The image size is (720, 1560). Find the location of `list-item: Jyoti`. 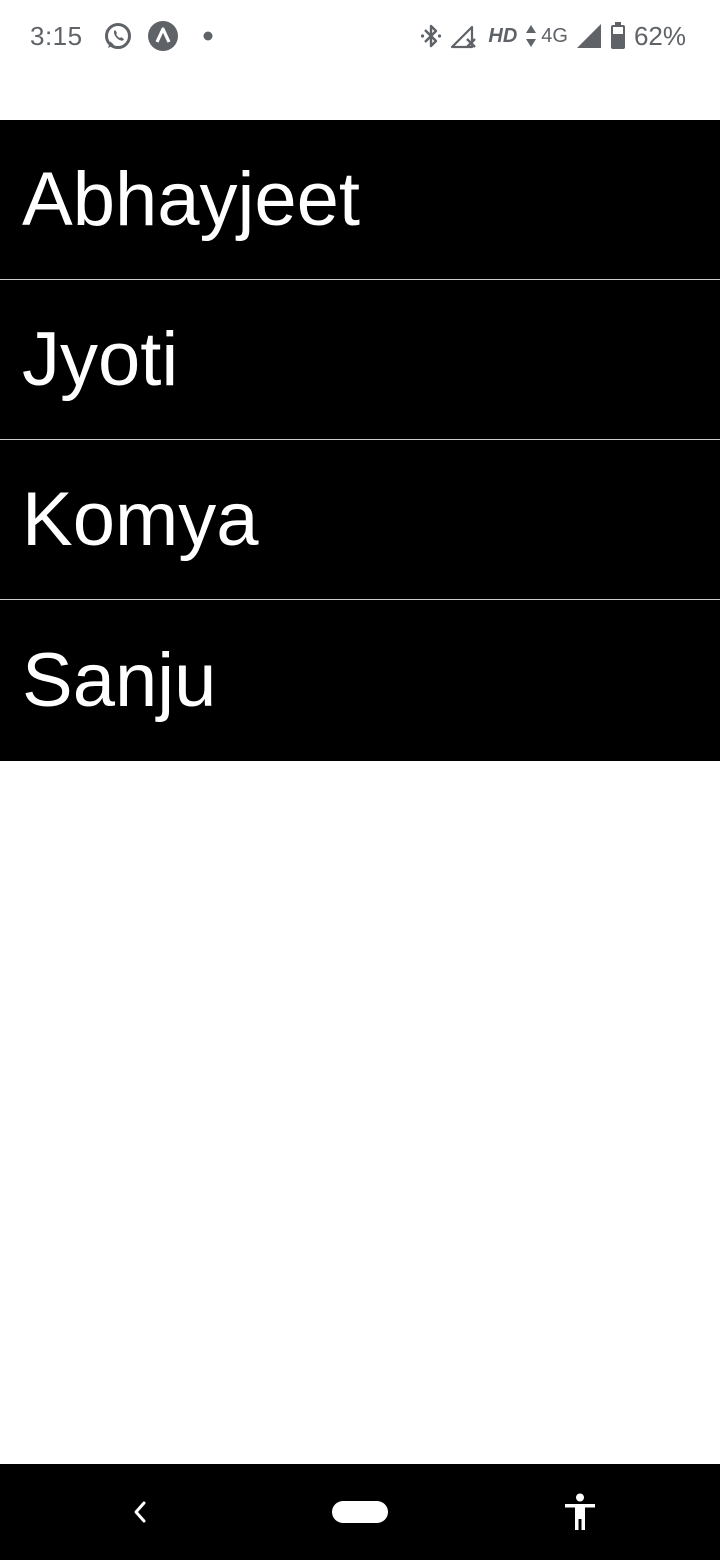

list-item: Jyoti is located at coordinates (360, 360).